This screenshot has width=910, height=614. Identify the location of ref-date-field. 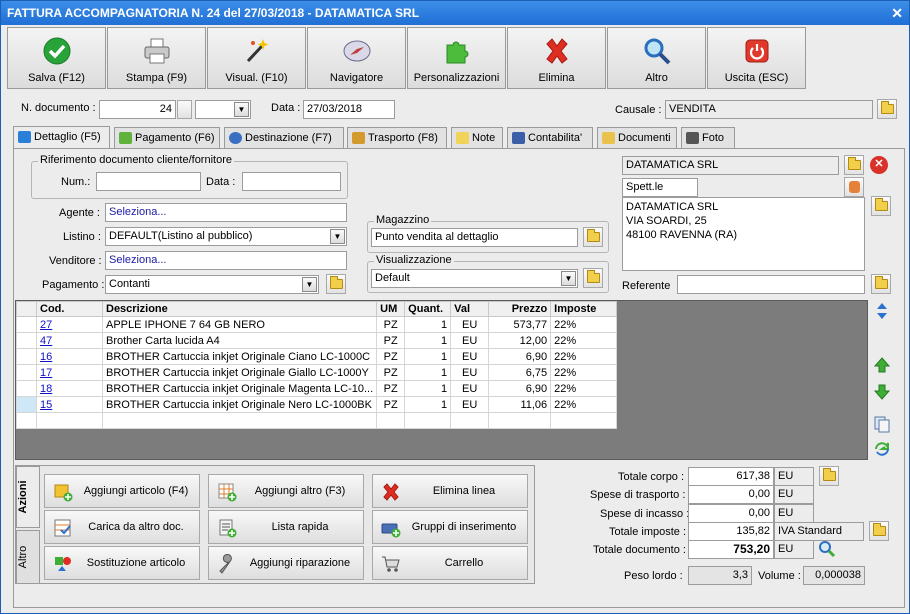
(291, 181).